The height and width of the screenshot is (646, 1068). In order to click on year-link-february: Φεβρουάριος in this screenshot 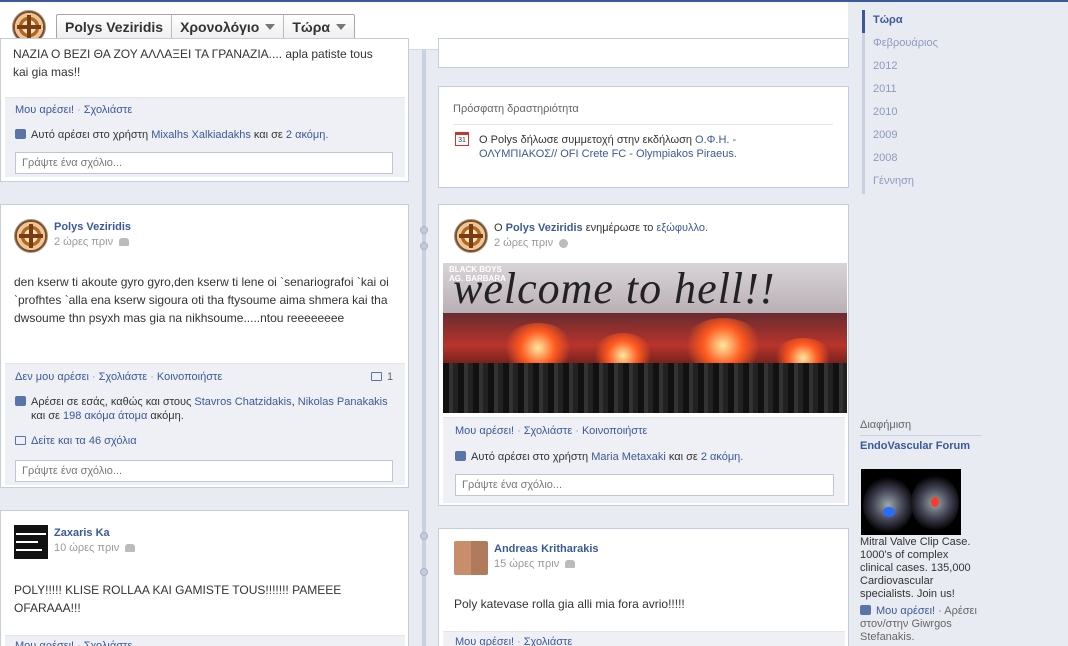, I will do `click(901, 44)`.